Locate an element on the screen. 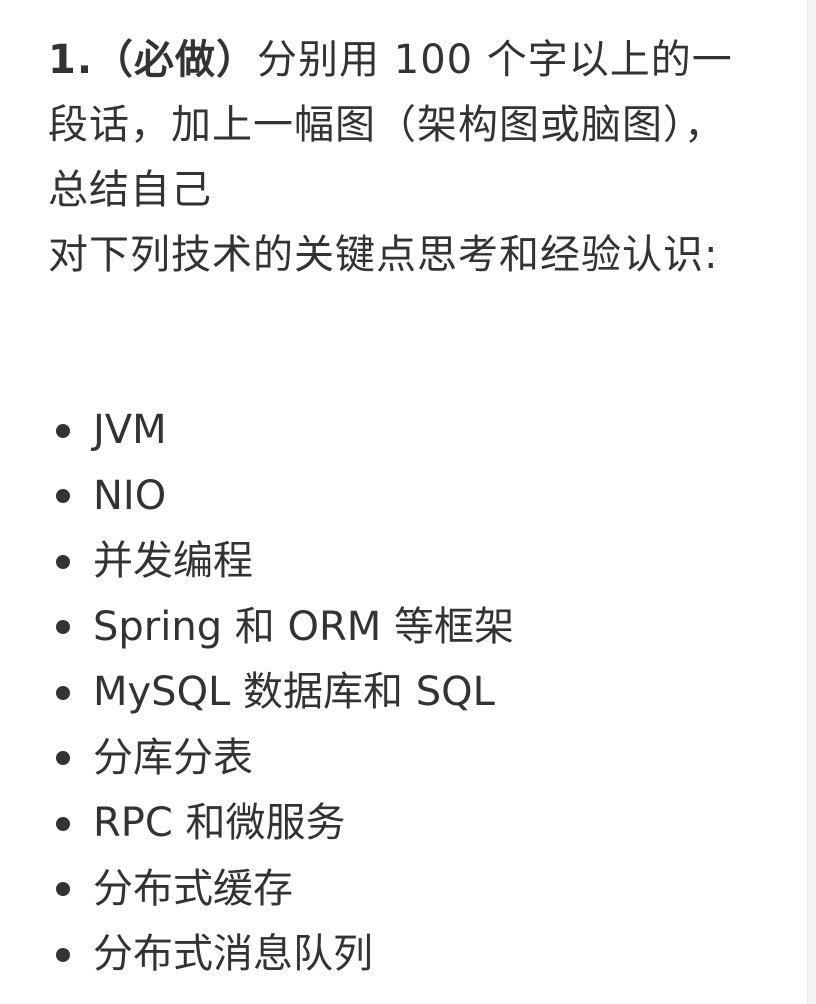  list-item: MySQL 数据库和 SQL is located at coordinates (282, 693).